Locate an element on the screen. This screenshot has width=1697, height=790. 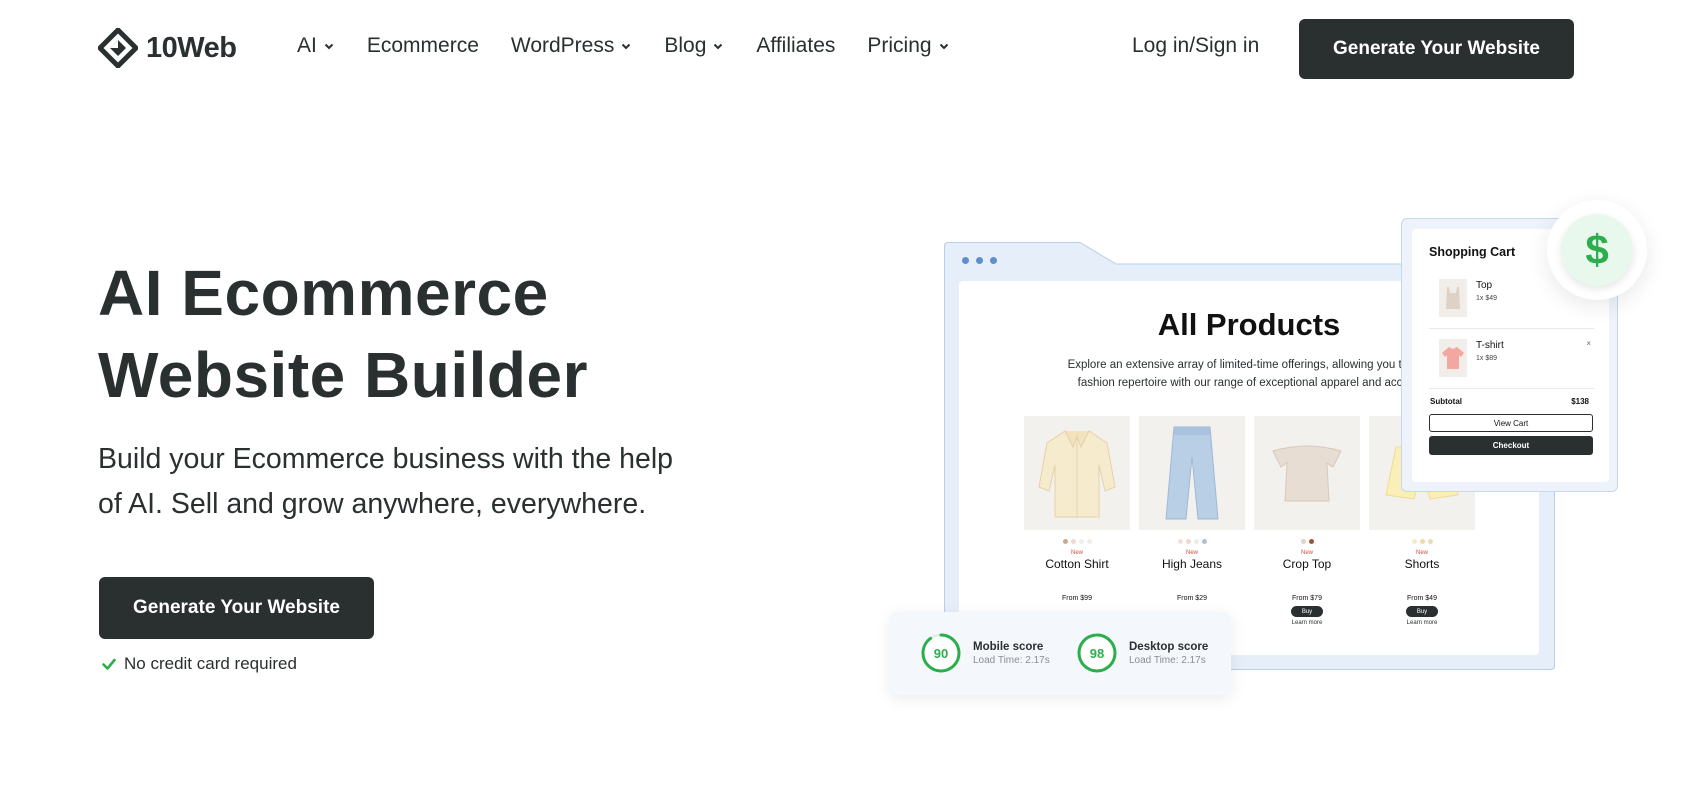
score-text: Mobile score Load Time: 2.17s is located at coordinates (1011, 653).